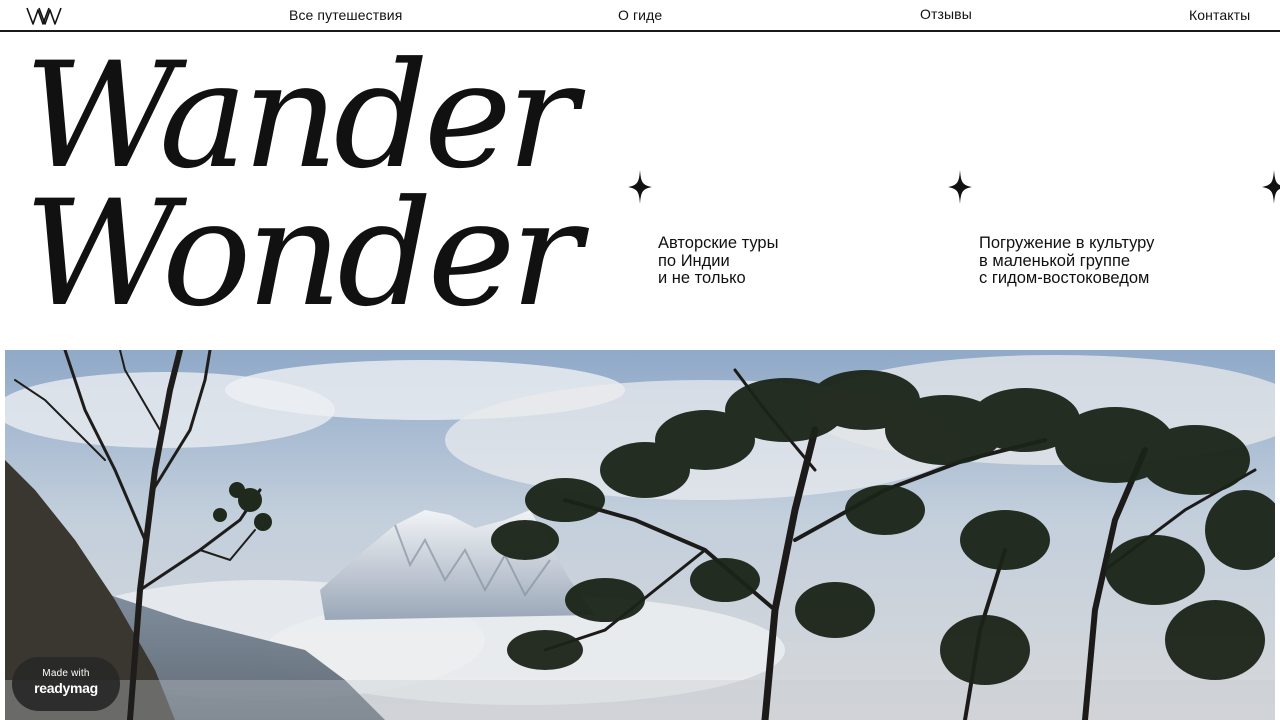  I want to click on top-navigation: Все путешествия О гиде Отзывы Контакты, so click(640, 16).